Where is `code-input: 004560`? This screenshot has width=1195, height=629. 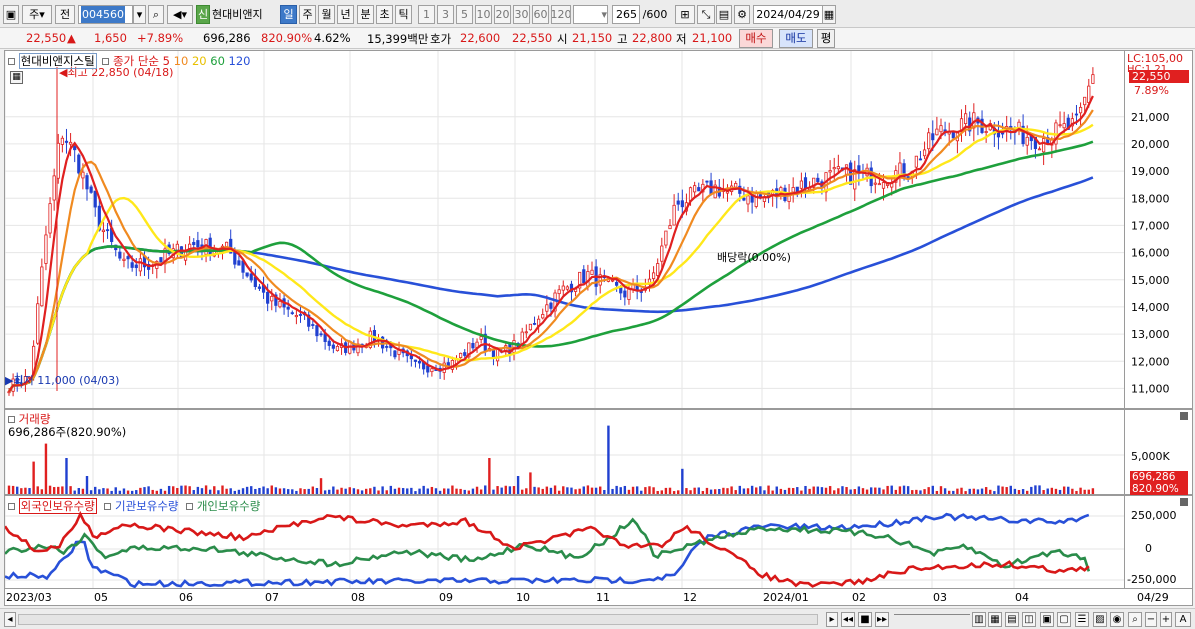 code-input: 004560 is located at coordinates (105, 14).